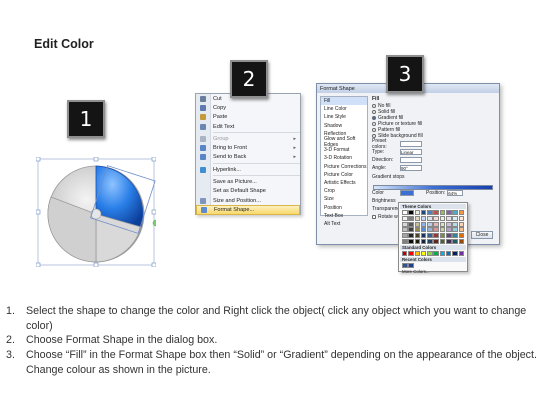 This screenshot has height=420, width=560. Describe the element at coordinates (248, 126) in the screenshot. I see `menu-item-edit-text: Edit Text` at that location.